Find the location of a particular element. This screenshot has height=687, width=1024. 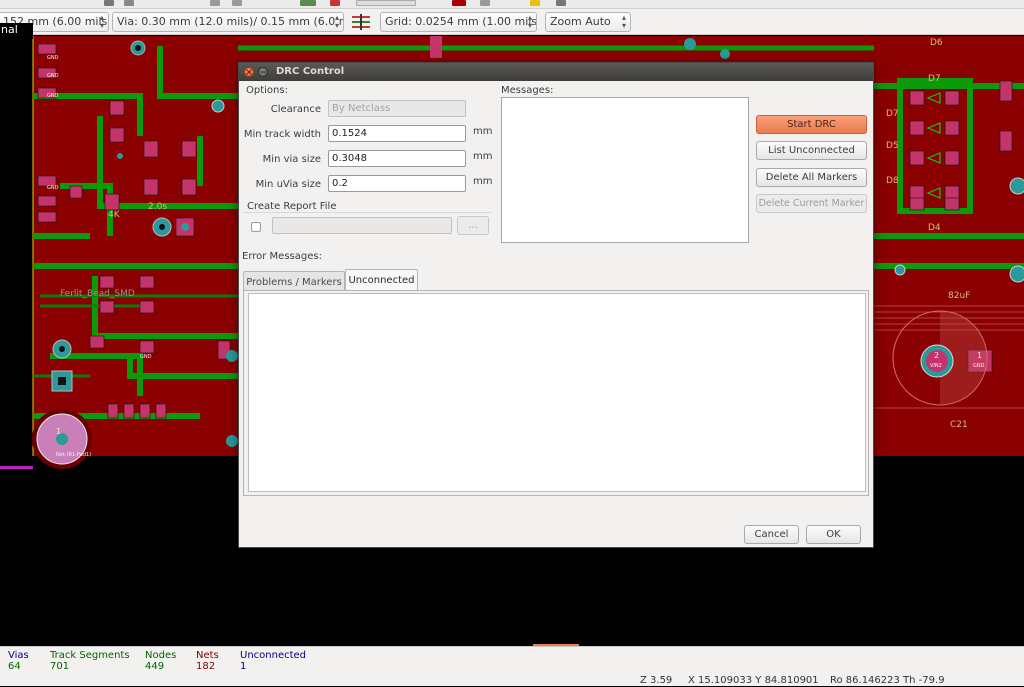

silk-label: Net-(R1-Pad1) is located at coordinates (73, 455).